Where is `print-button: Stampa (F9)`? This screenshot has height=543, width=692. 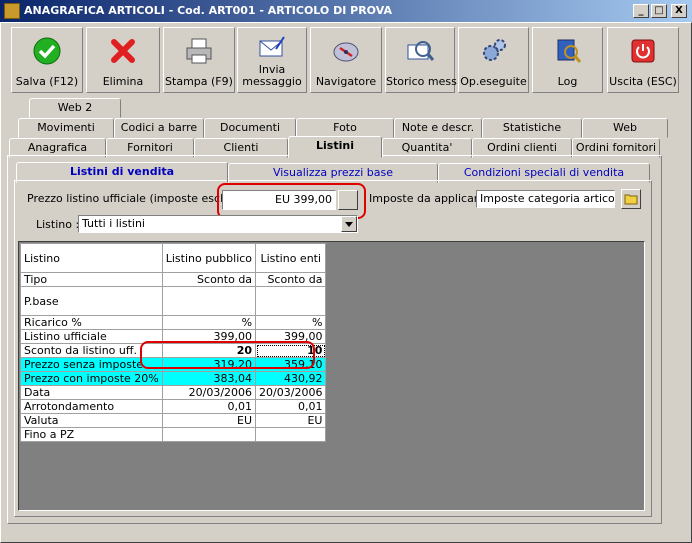 print-button: Stampa (F9) is located at coordinates (199, 60).